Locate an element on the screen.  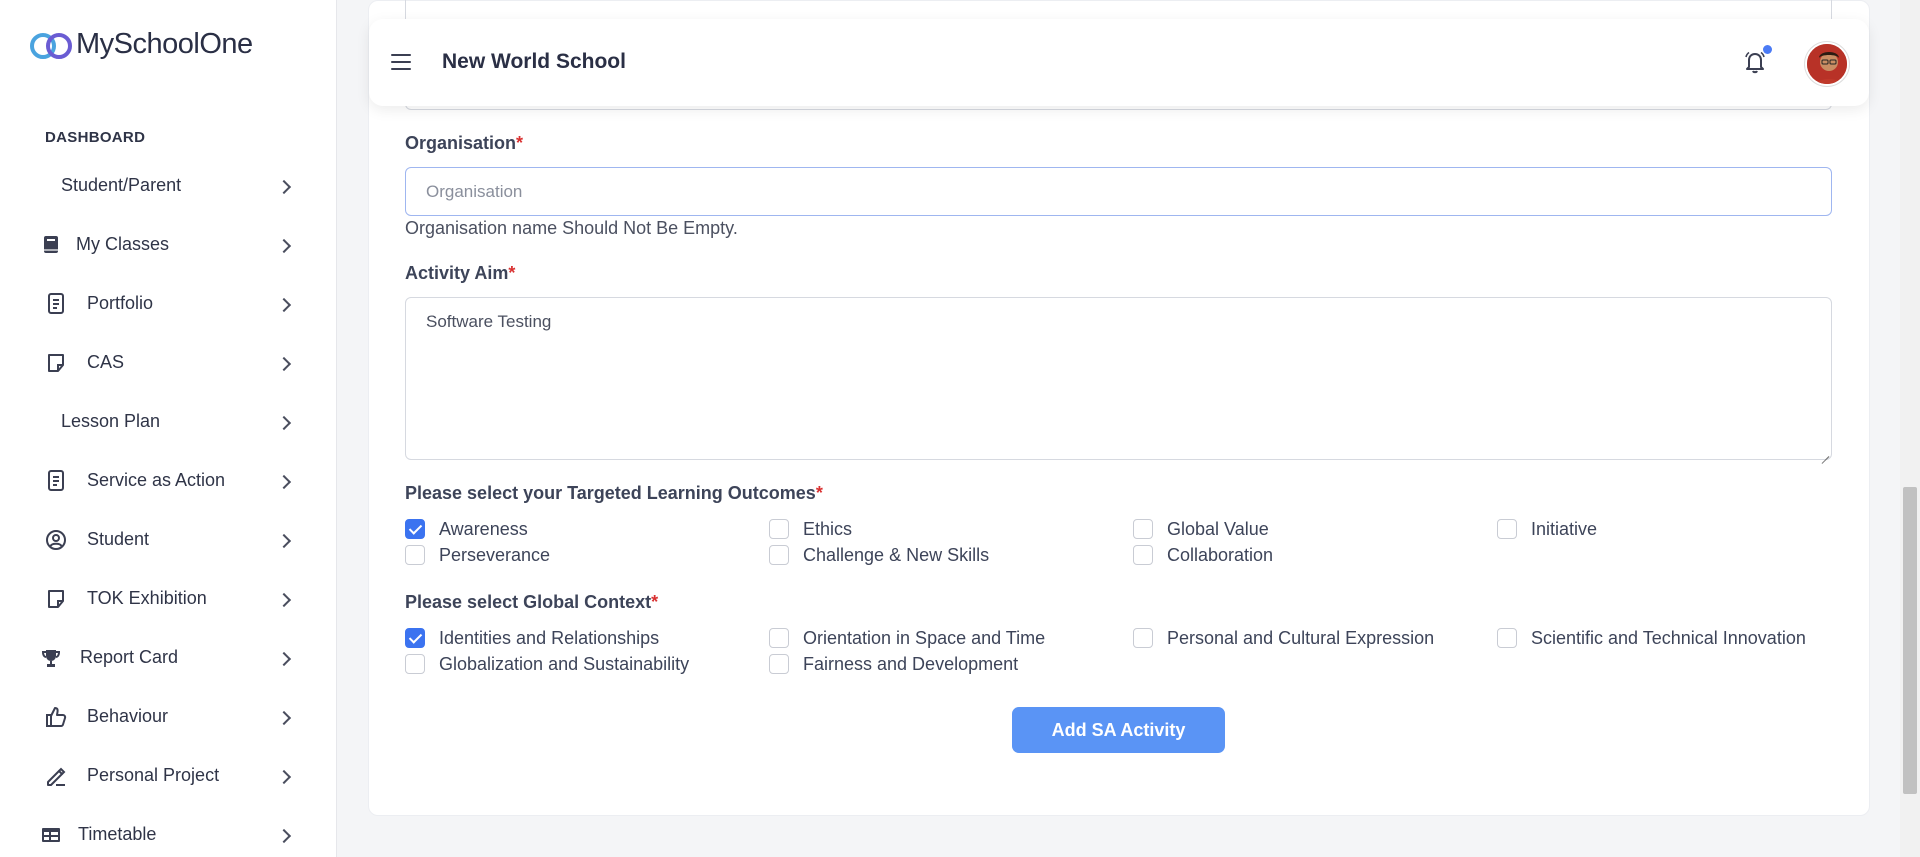
sidebar-item-lesson-plan: Lesson Plan is located at coordinates (168, 421).